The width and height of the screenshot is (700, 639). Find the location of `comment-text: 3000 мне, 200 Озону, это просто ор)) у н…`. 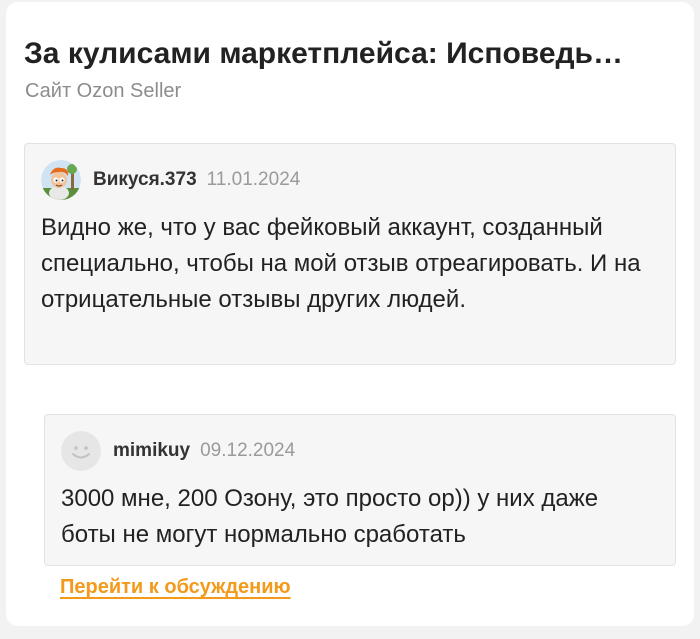

comment-text: 3000 мне, 200 Озону, это просто ор)) у н… is located at coordinates (330, 516).